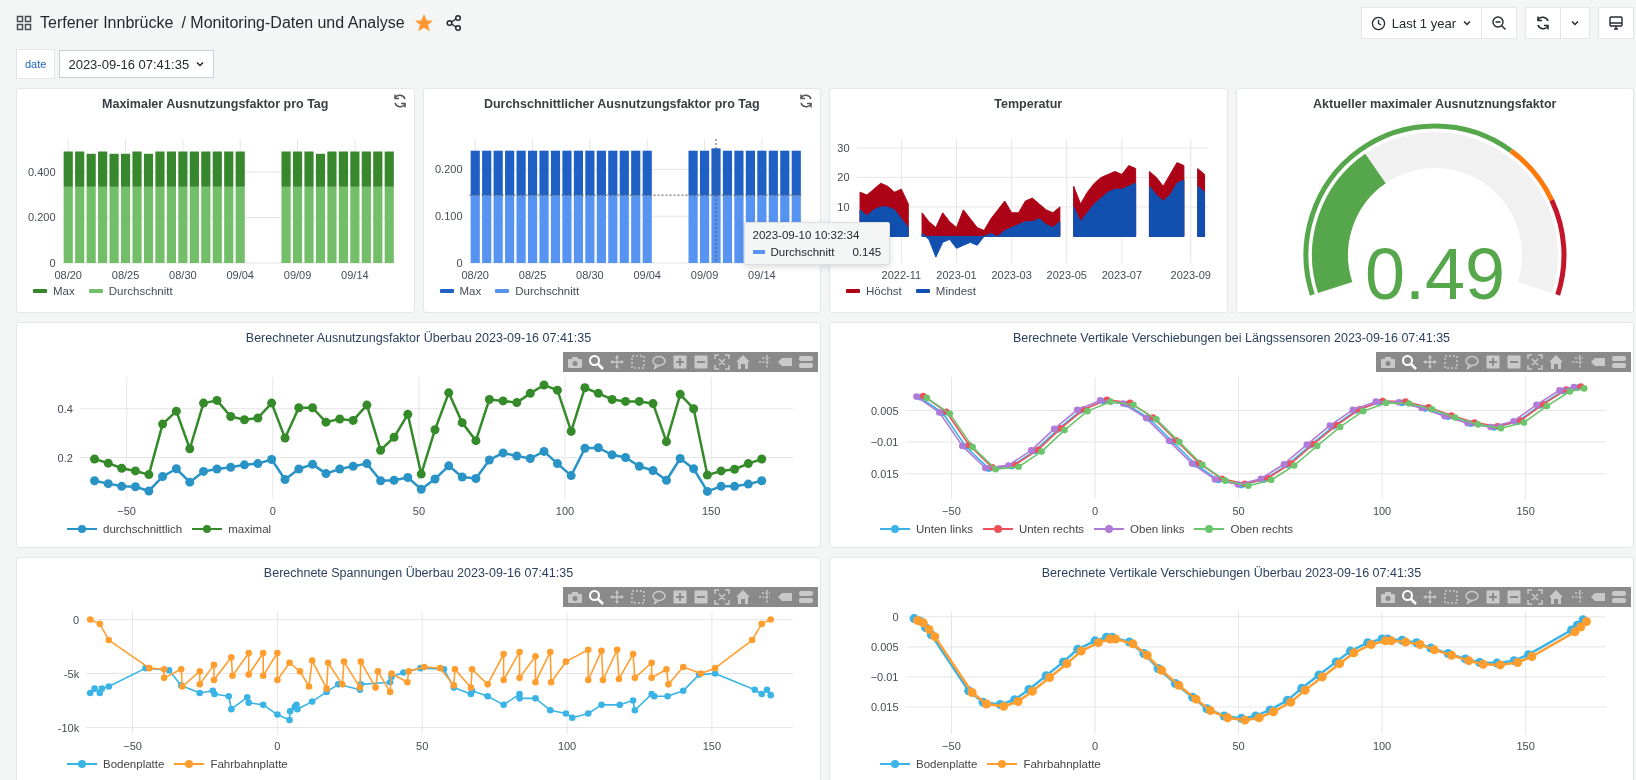 Image resolution: width=1636 pixels, height=780 pixels. I want to click on axis-label: -5k, so click(71, 673).